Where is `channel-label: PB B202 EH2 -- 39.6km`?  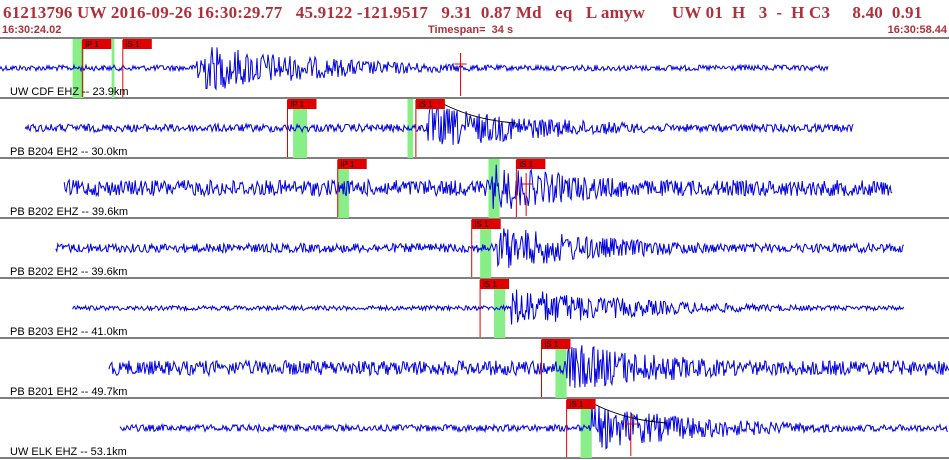
channel-label: PB B202 EH2 -- 39.6km is located at coordinates (68, 272).